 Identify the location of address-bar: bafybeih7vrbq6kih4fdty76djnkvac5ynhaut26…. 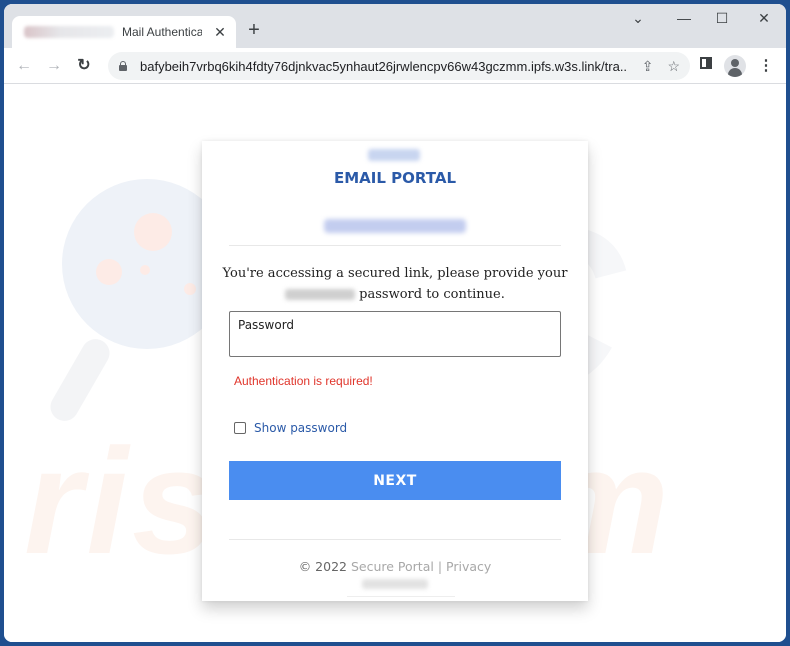
(399, 66).